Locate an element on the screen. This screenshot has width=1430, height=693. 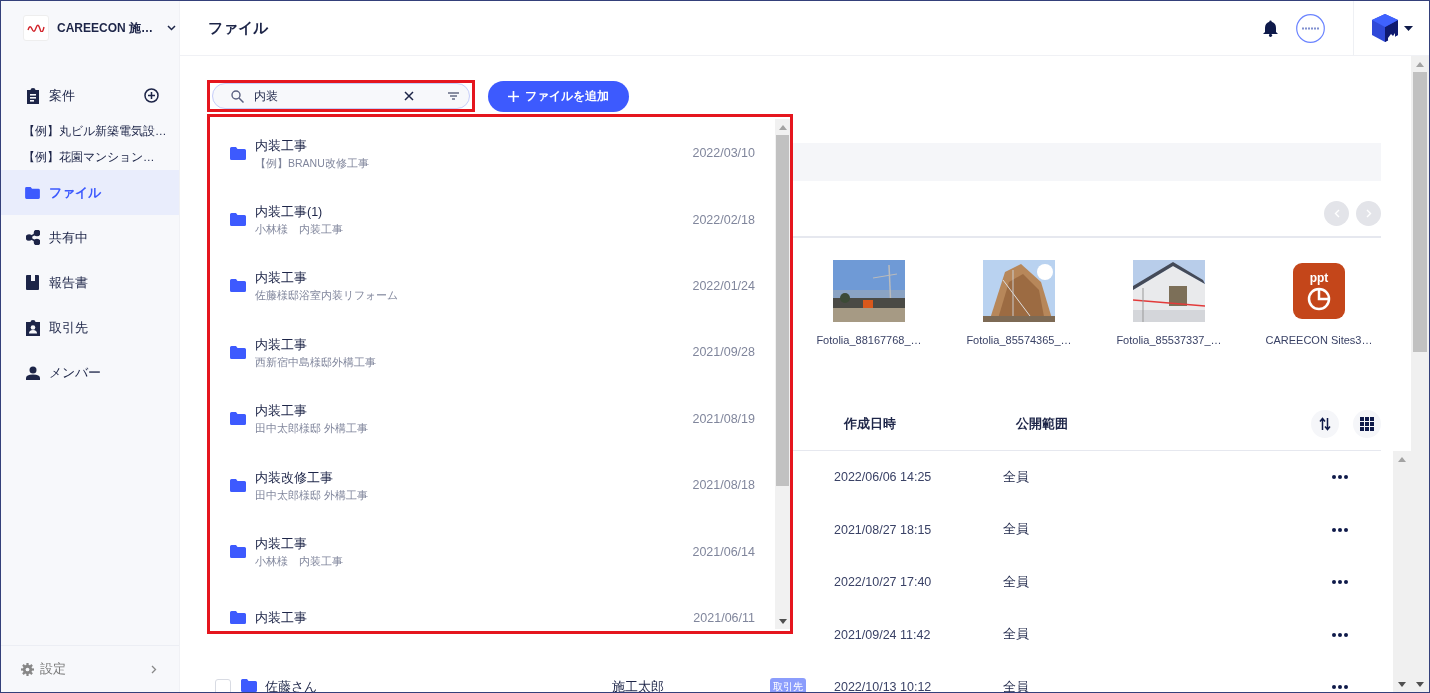
add-file-button: ファイルを追加 is located at coordinates (558, 96).